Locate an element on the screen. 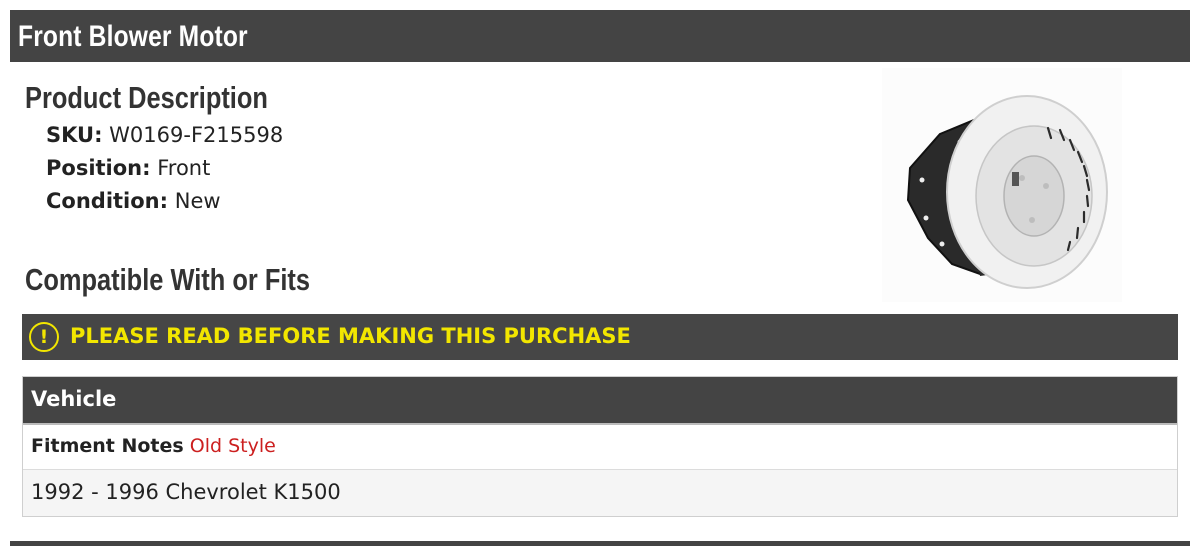 The width and height of the screenshot is (1200, 556). sku-value: W0169-F215598 is located at coordinates (196, 135).